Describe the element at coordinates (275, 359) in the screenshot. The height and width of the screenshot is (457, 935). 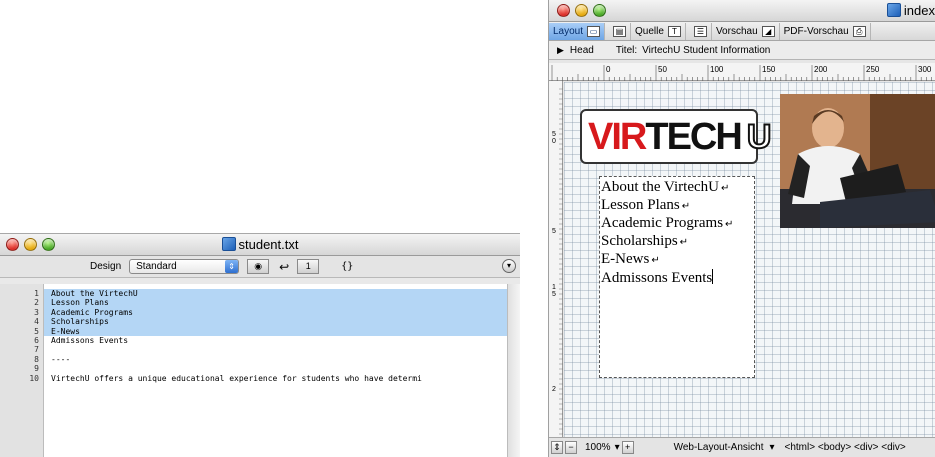
I see `code-line: ----` at that location.